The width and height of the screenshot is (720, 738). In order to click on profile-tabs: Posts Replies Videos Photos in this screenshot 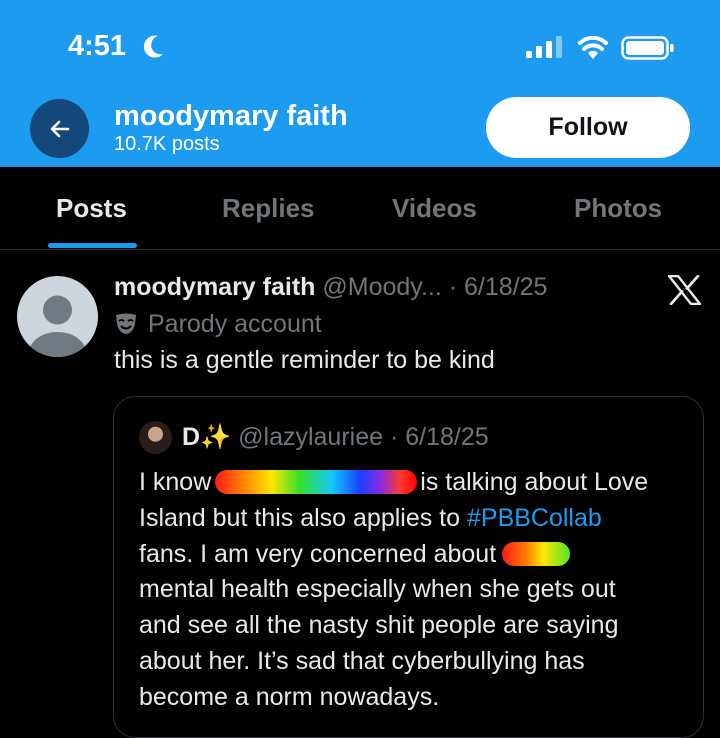, I will do `click(360, 208)`.